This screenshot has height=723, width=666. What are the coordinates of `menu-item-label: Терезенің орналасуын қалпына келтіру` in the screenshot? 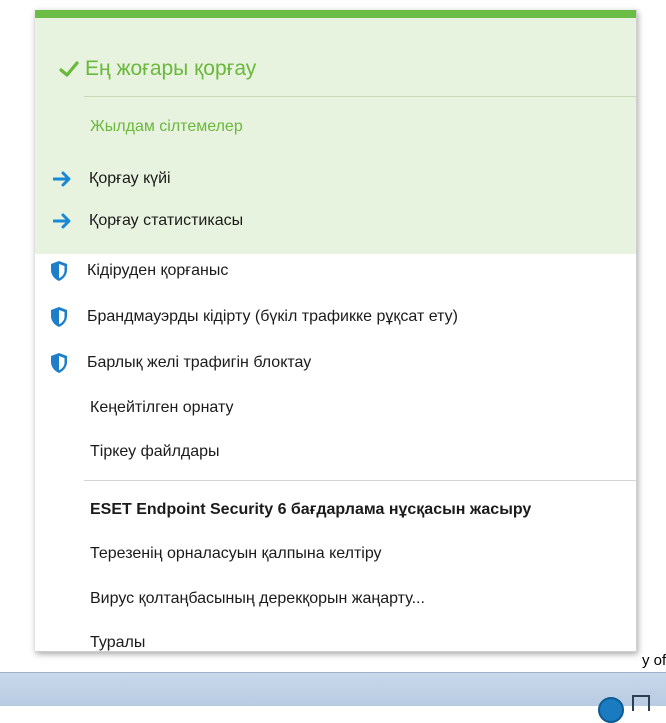 It's located at (236, 553).